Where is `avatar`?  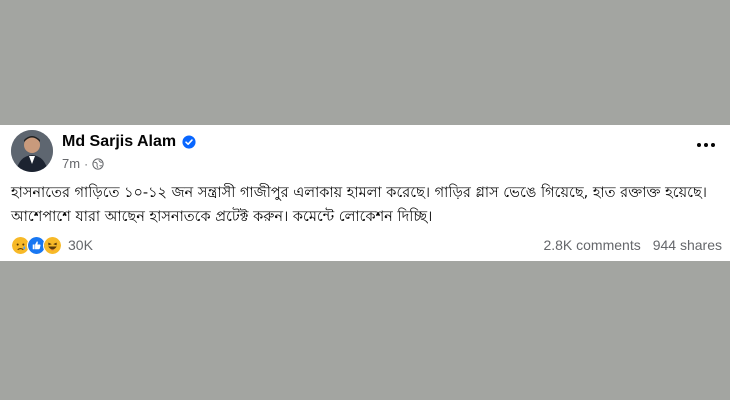
avatar is located at coordinates (32, 151).